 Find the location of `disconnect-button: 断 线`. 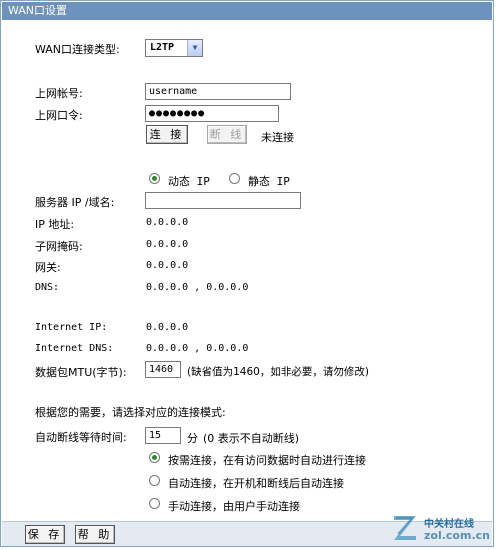

disconnect-button: 断 线 is located at coordinates (227, 134).